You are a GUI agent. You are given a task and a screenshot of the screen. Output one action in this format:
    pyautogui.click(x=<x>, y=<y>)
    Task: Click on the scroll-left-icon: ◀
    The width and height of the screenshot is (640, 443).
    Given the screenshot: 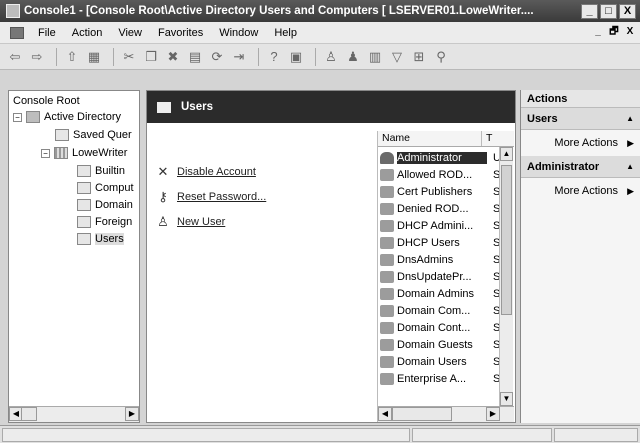 What is the action you would take?
    pyautogui.click(x=385, y=414)
    